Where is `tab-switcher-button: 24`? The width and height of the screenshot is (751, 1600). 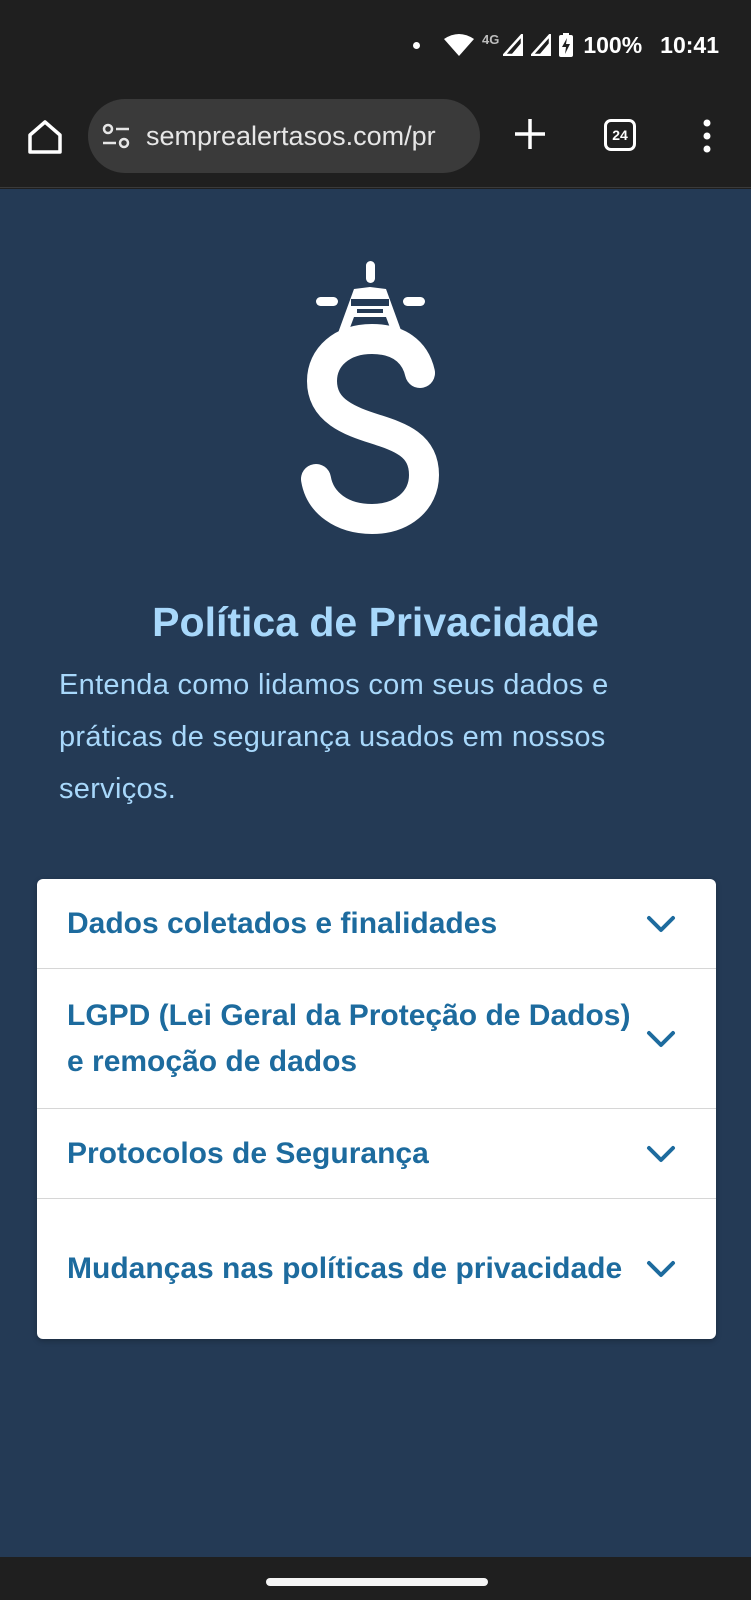 tab-switcher-button: 24 is located at coordinates (620, 135).